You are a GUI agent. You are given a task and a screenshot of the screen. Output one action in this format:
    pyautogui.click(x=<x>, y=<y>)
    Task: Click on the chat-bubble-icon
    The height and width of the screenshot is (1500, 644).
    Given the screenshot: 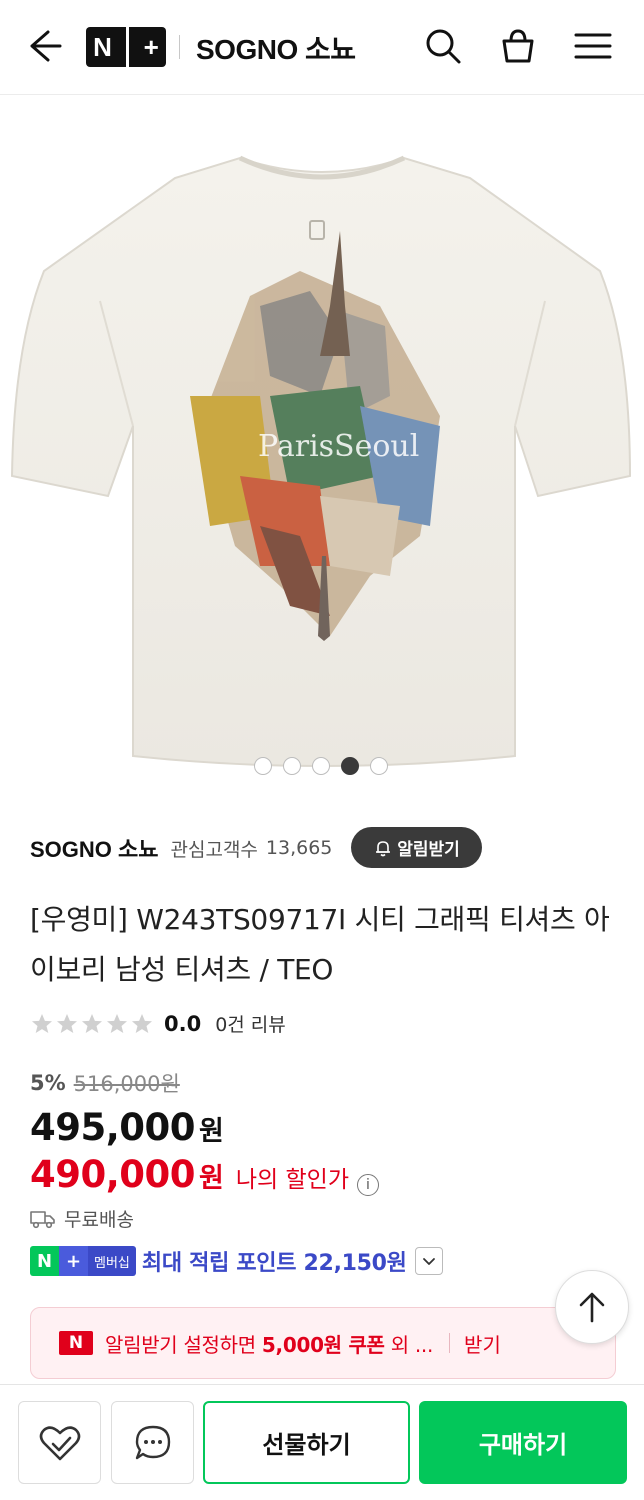 What is the action you would take?
    pyautogui.click(x=152, y=1442)
    